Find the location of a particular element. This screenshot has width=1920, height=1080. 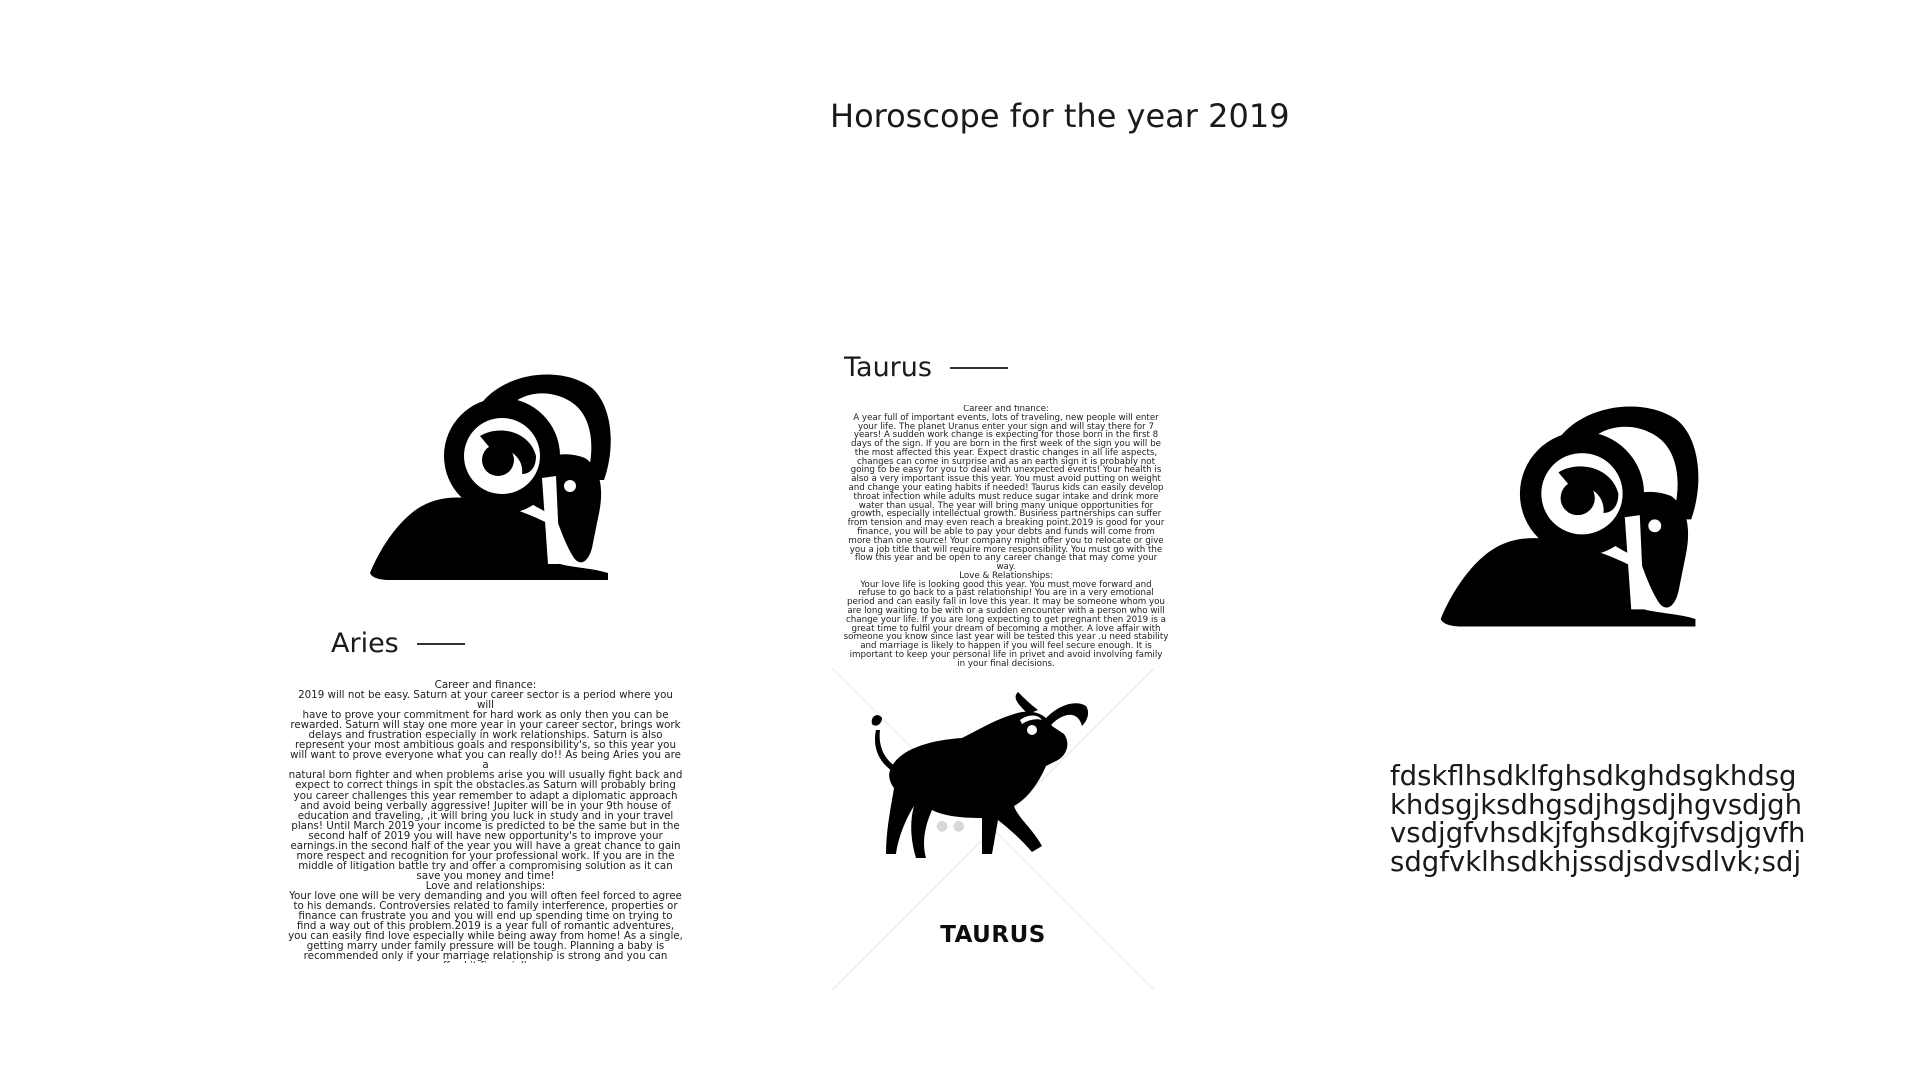

page-title: Horoscope for the year 2019 is located at coordinates (1060, 116).